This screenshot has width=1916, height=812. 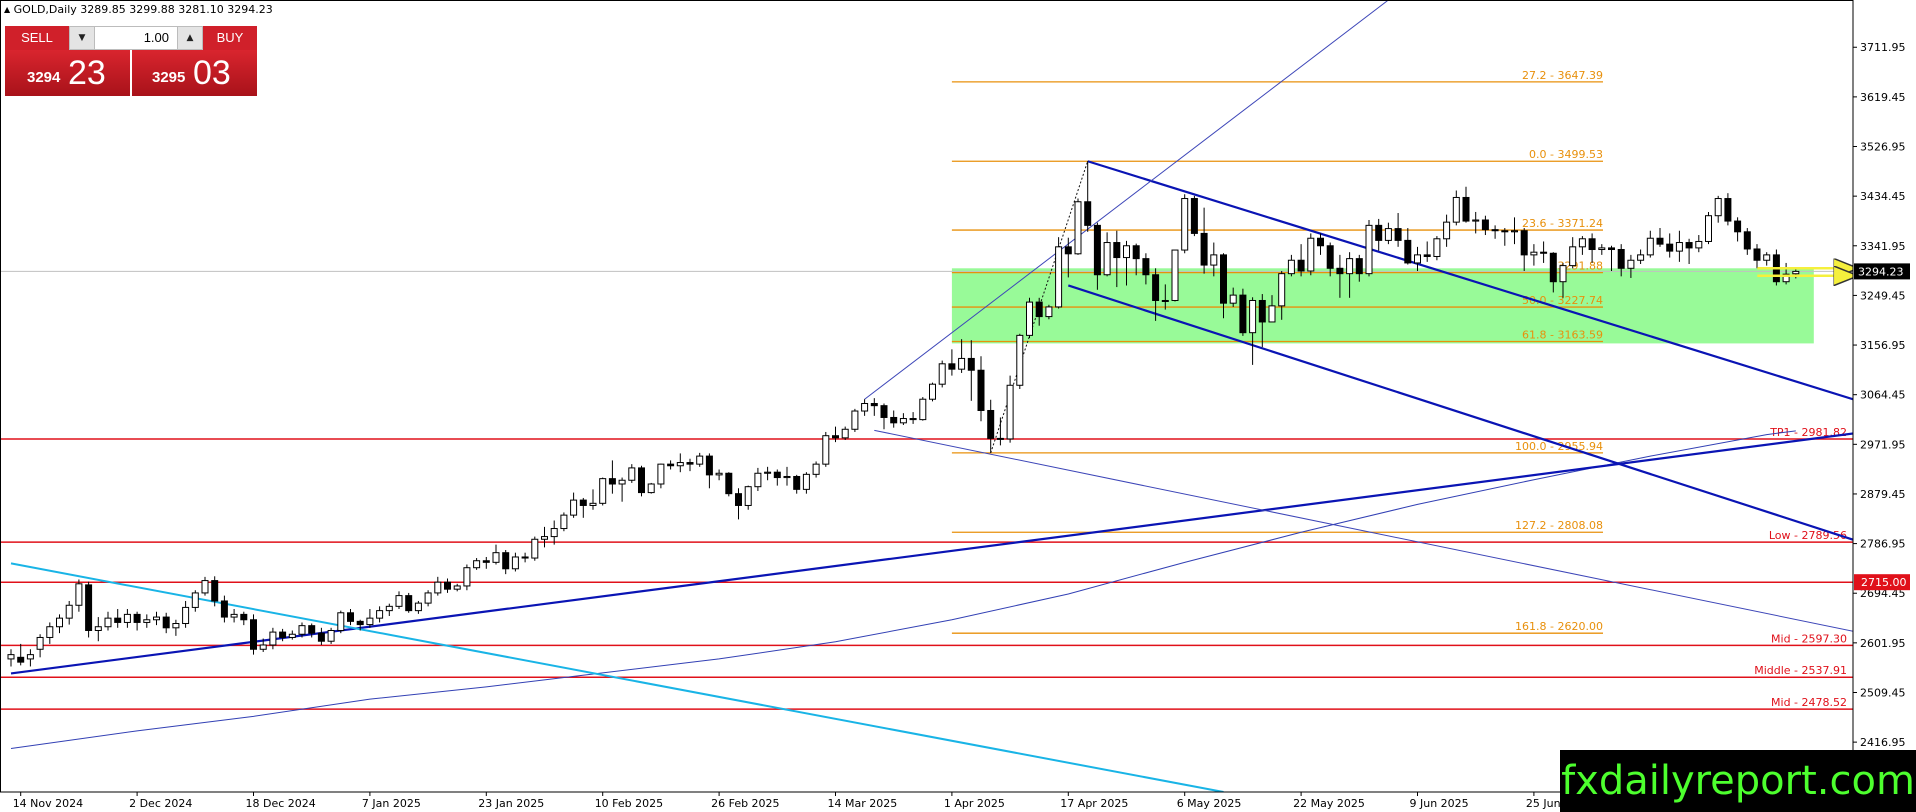 What do you see at coordinates (82, 38) in the screenshot?
I see `lot-decrease-icon: ▼` at bounding box center [82, 38].